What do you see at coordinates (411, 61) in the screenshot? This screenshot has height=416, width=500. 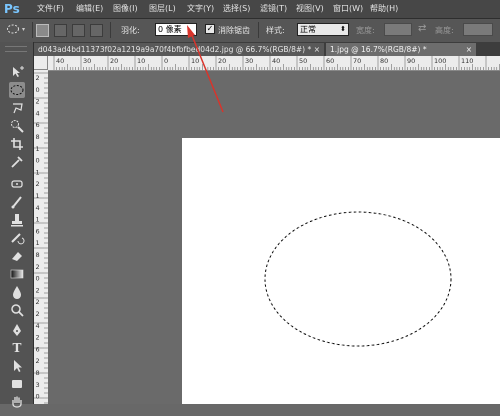 I see `ruler-tick-label: 90` at bounding box center [411, 61].